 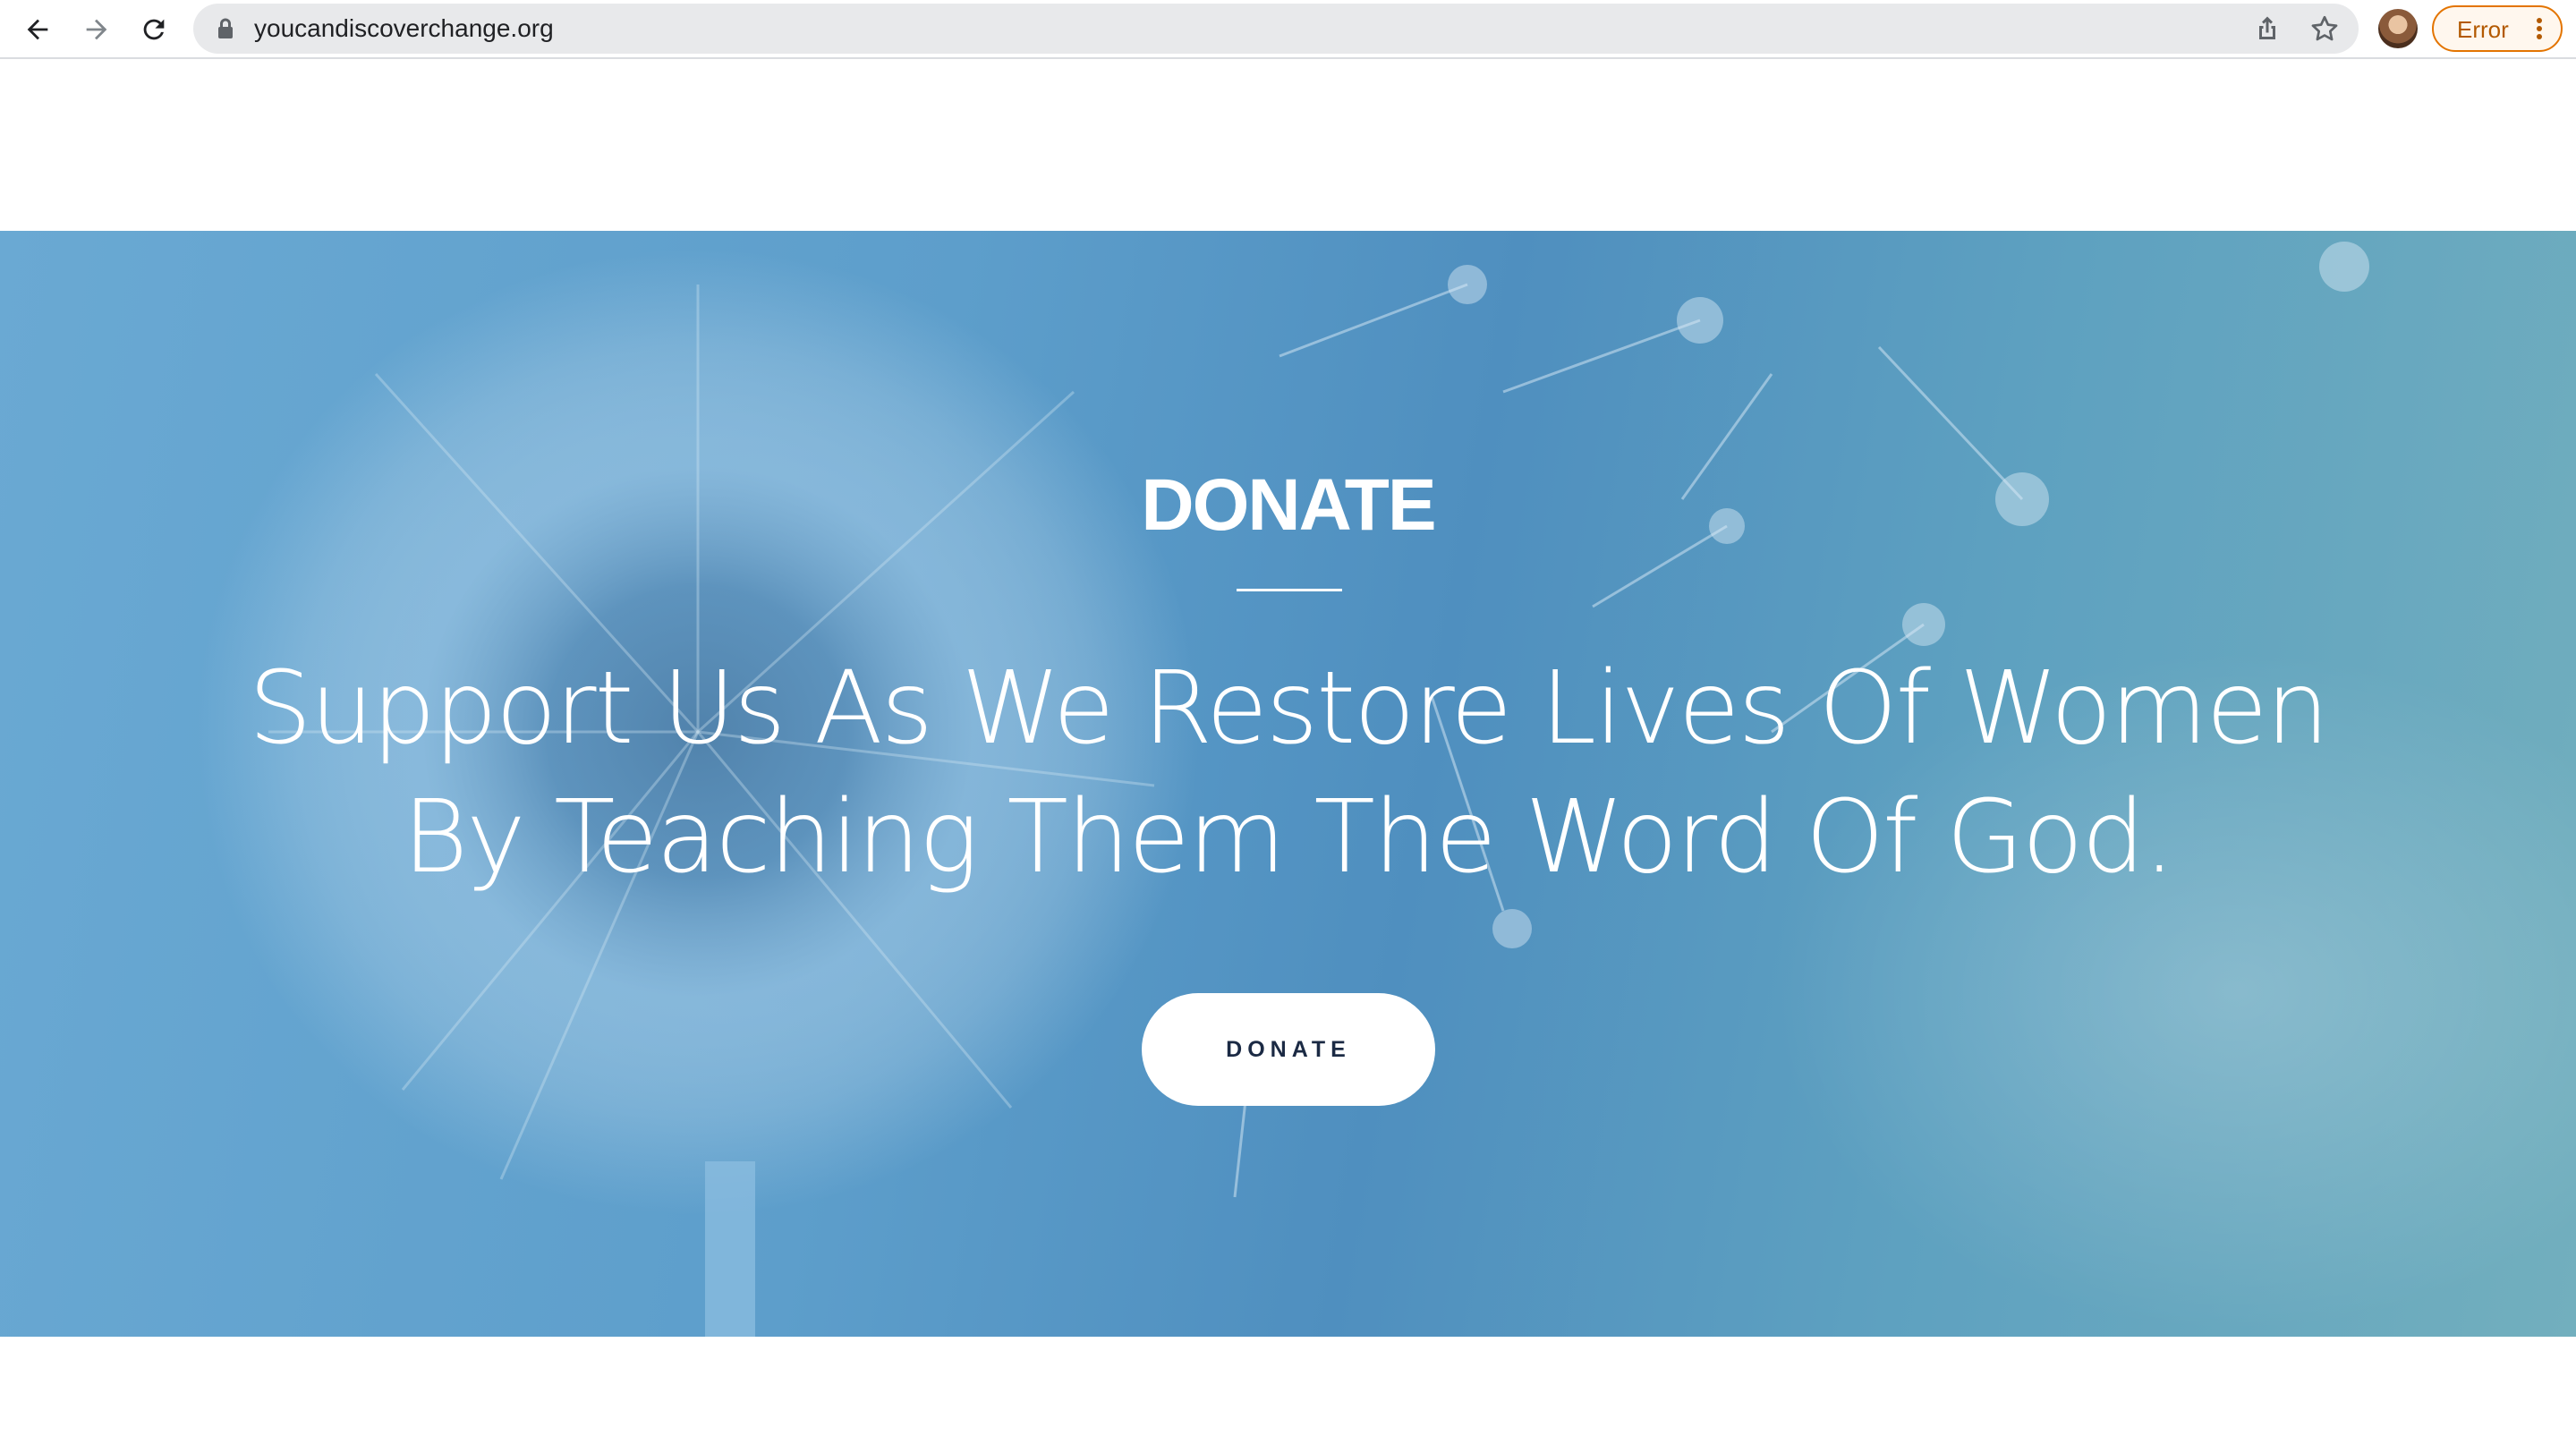 I want to click on donate-button: DONATE, so click(x=1288, y=1049).